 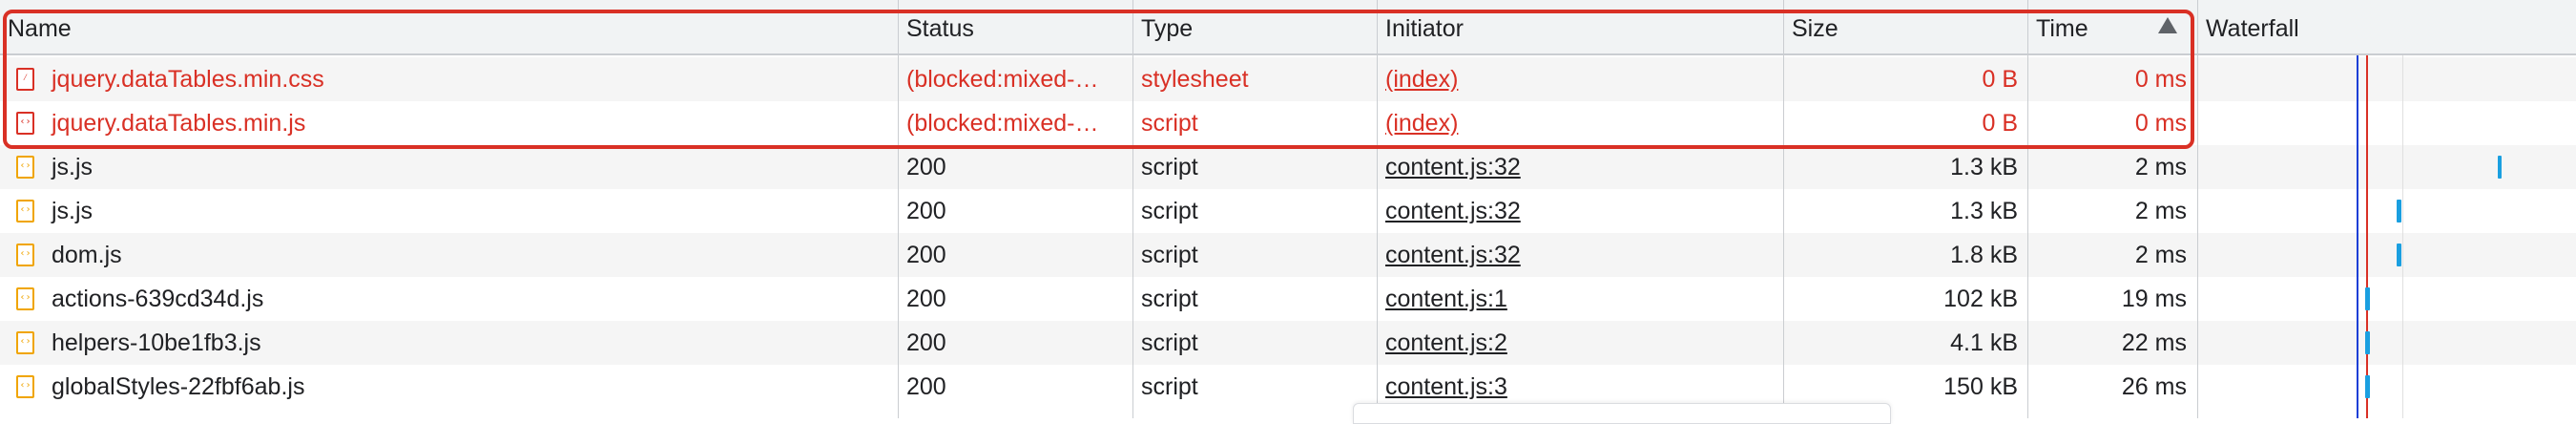 What do you see at coordinates (1580, 27) in the screenshot?
I see `column-header-initiator: Initiator` at bounding box center [1580, 27].